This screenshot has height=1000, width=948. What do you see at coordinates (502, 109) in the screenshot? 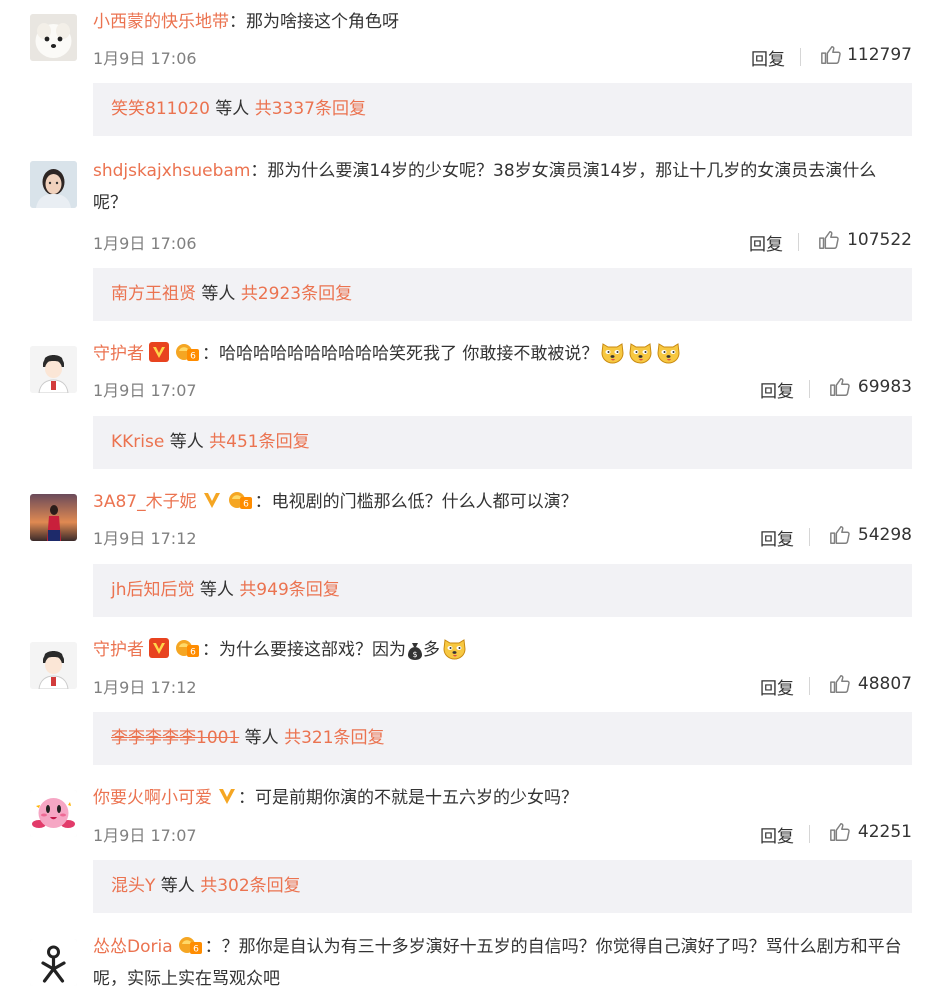
I see `sub-replies-box: 笑笑811020 等人 共3337条回复` at bounding box center [502, 109].